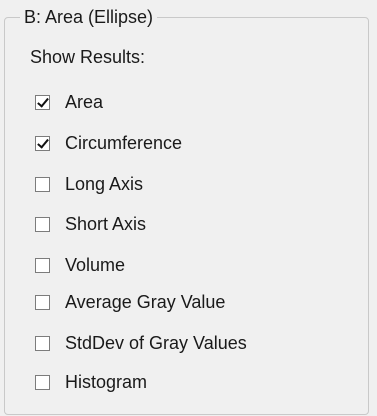  Describe the element at coordinates (42, 184) in the screenshot. I see `long-axis-checkbox` at that location.